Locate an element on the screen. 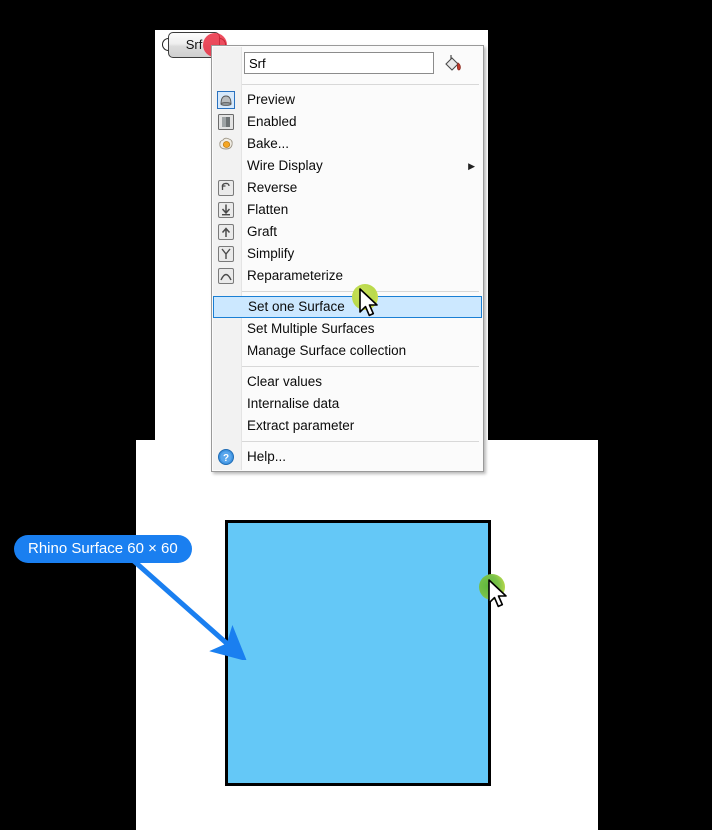  menu-bottom-padding is located at coordinates (347, 469).